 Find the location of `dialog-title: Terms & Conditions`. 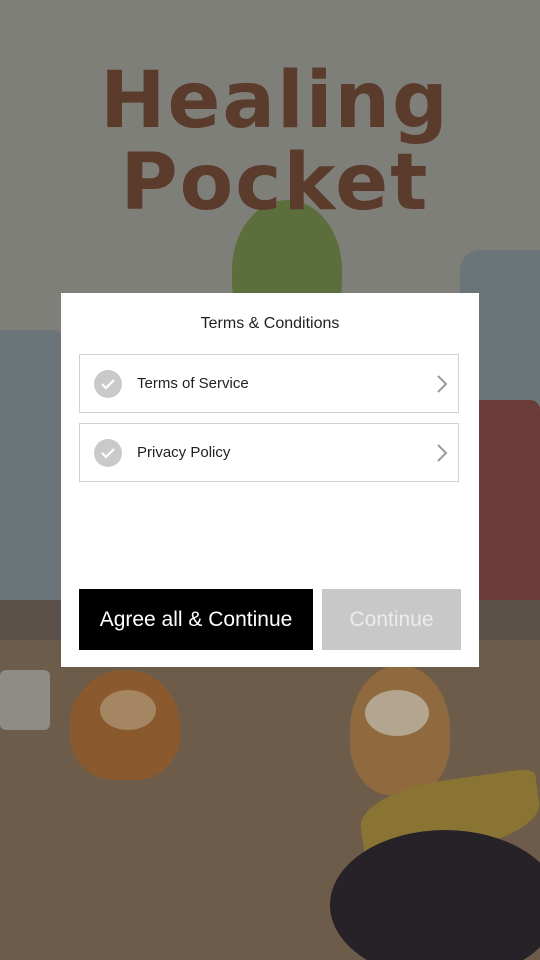

dialog-title: Terms & Conditions is located at coordinates (270, 323).